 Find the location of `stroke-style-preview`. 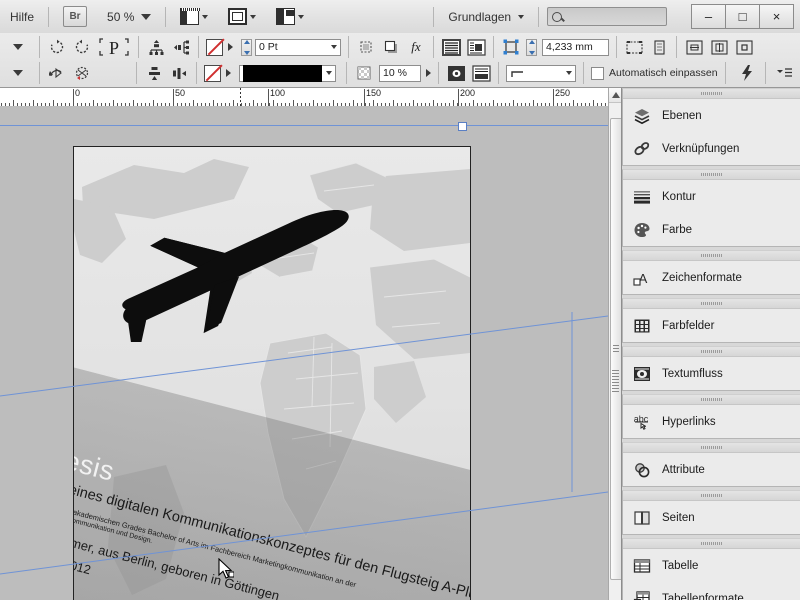

stroke-style-preview is located at coordinates (282, 73).